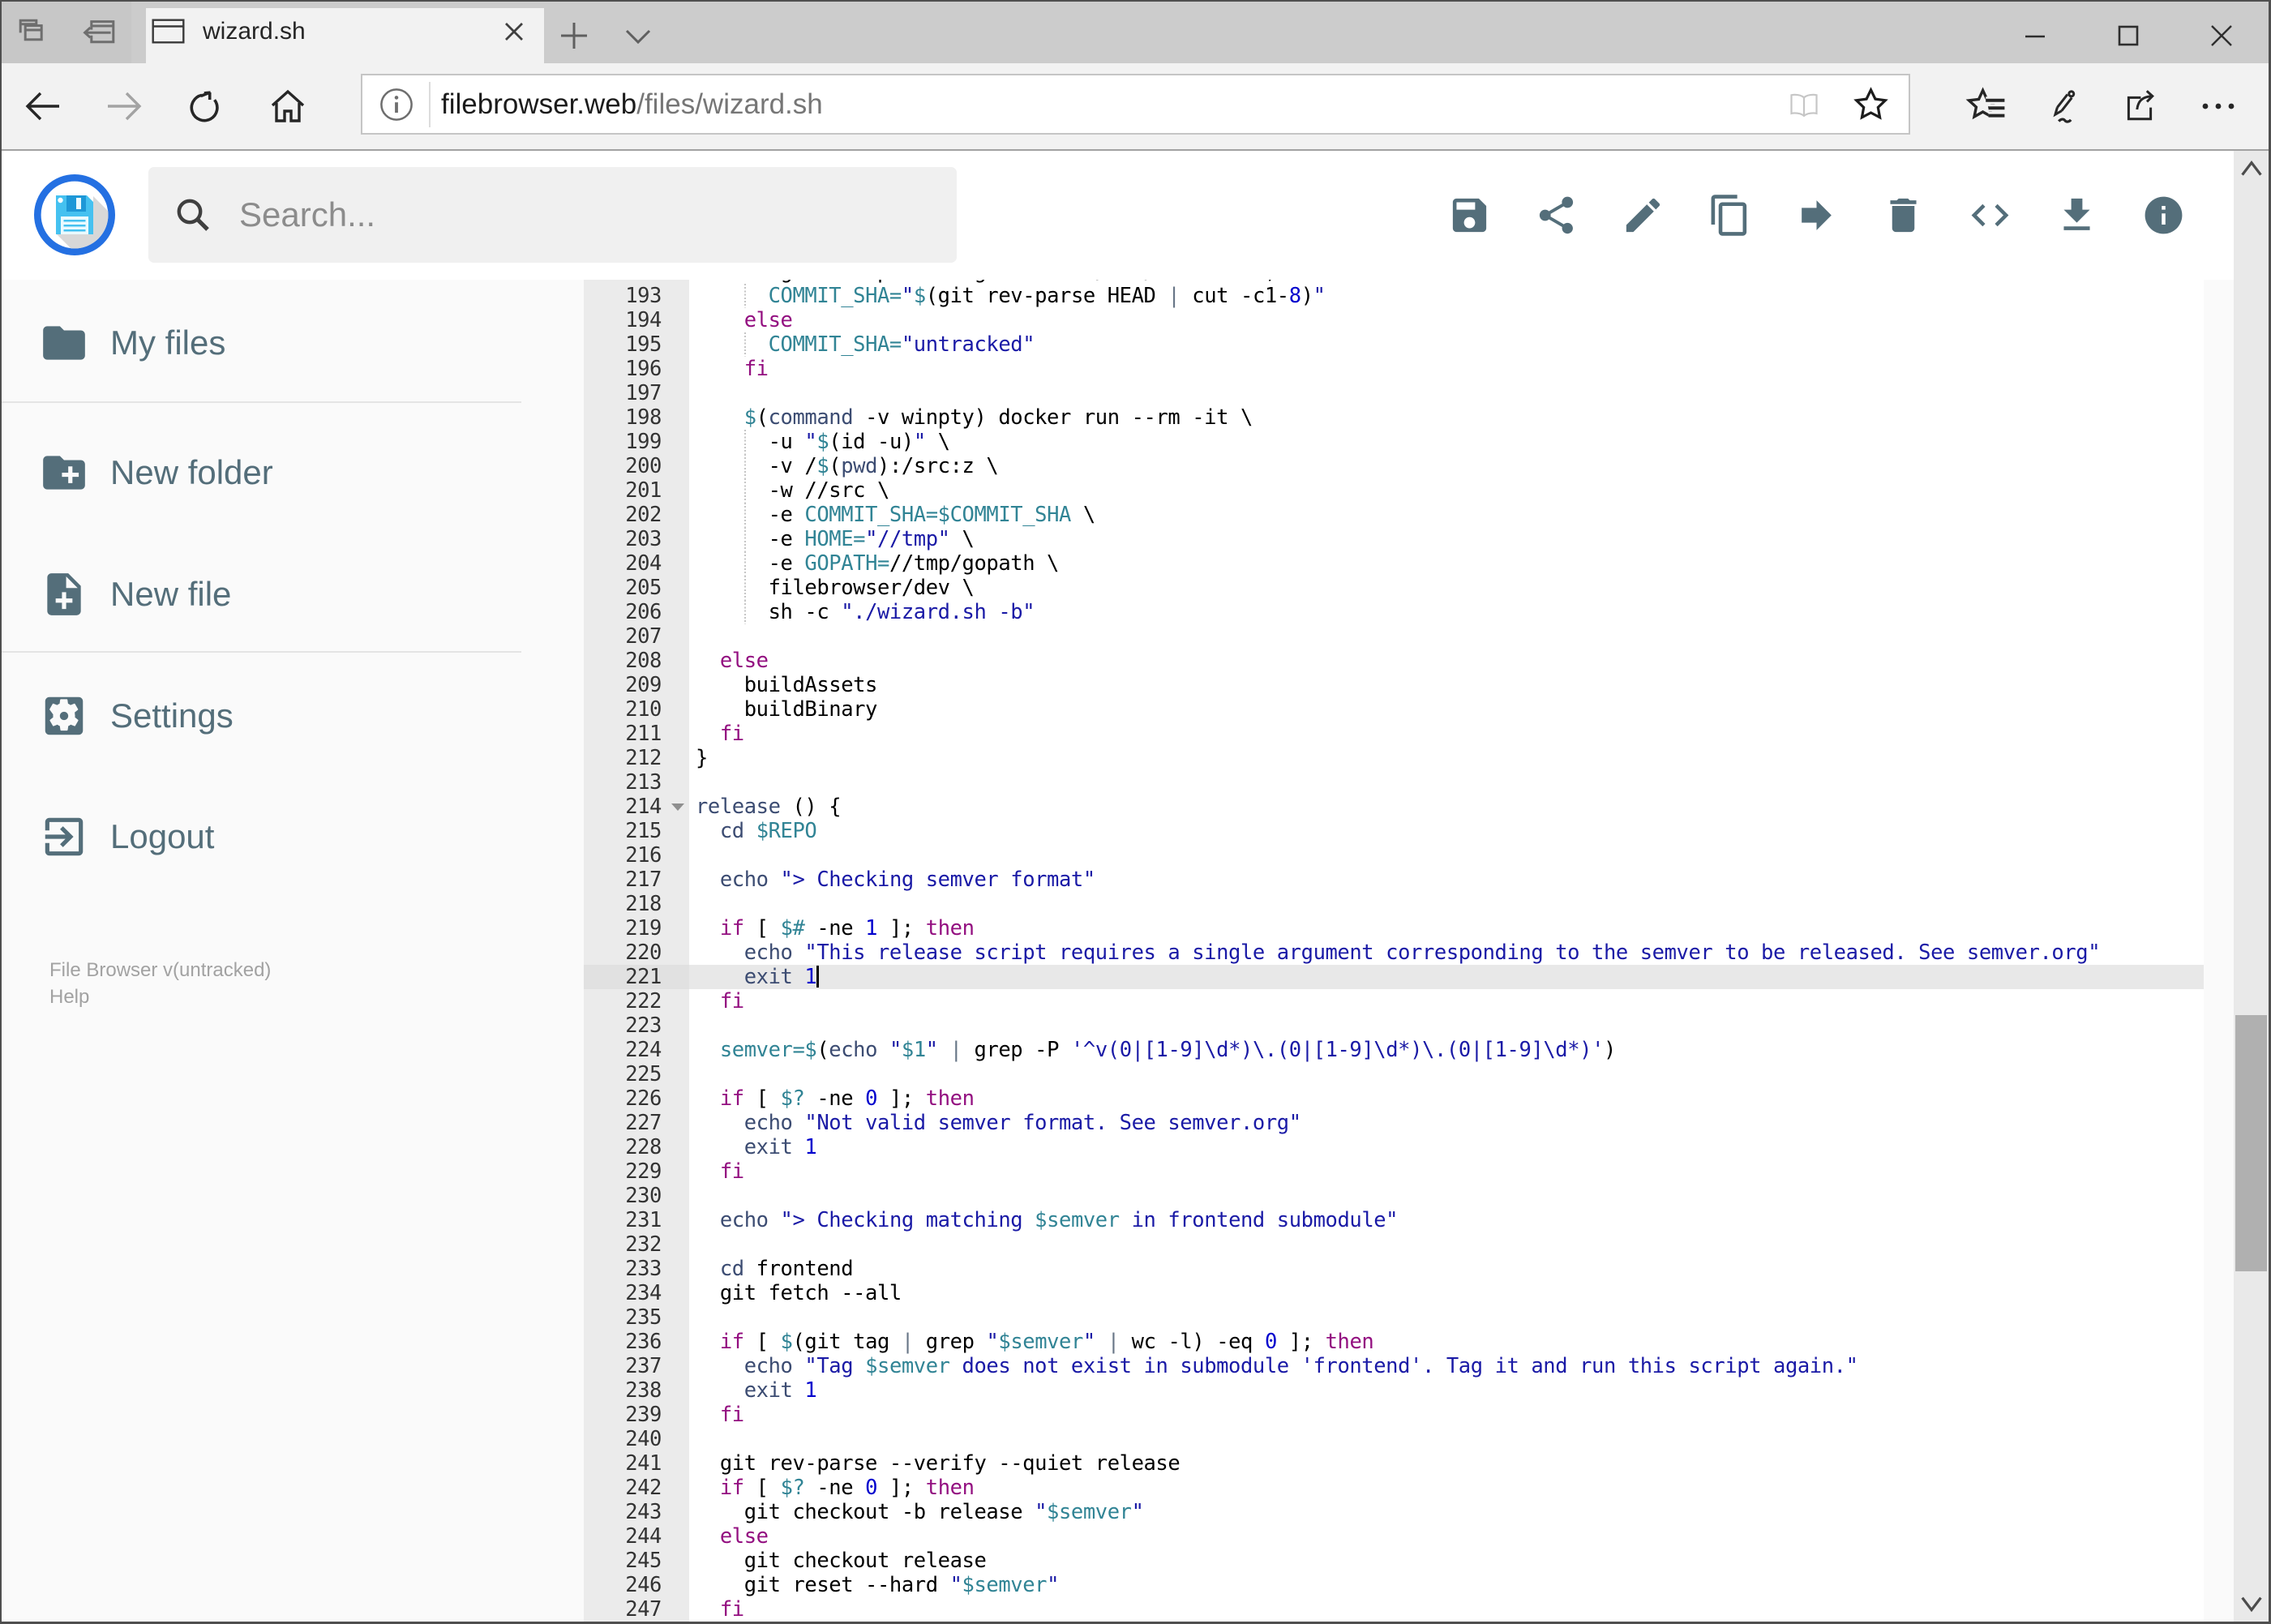 The height and width of the screenshot is (1624, 2271). Describe the element at coordinates (1394, 1585) in the screenshot. I see `code-line-246: 246 git reset --hard "$semver"` at that location.